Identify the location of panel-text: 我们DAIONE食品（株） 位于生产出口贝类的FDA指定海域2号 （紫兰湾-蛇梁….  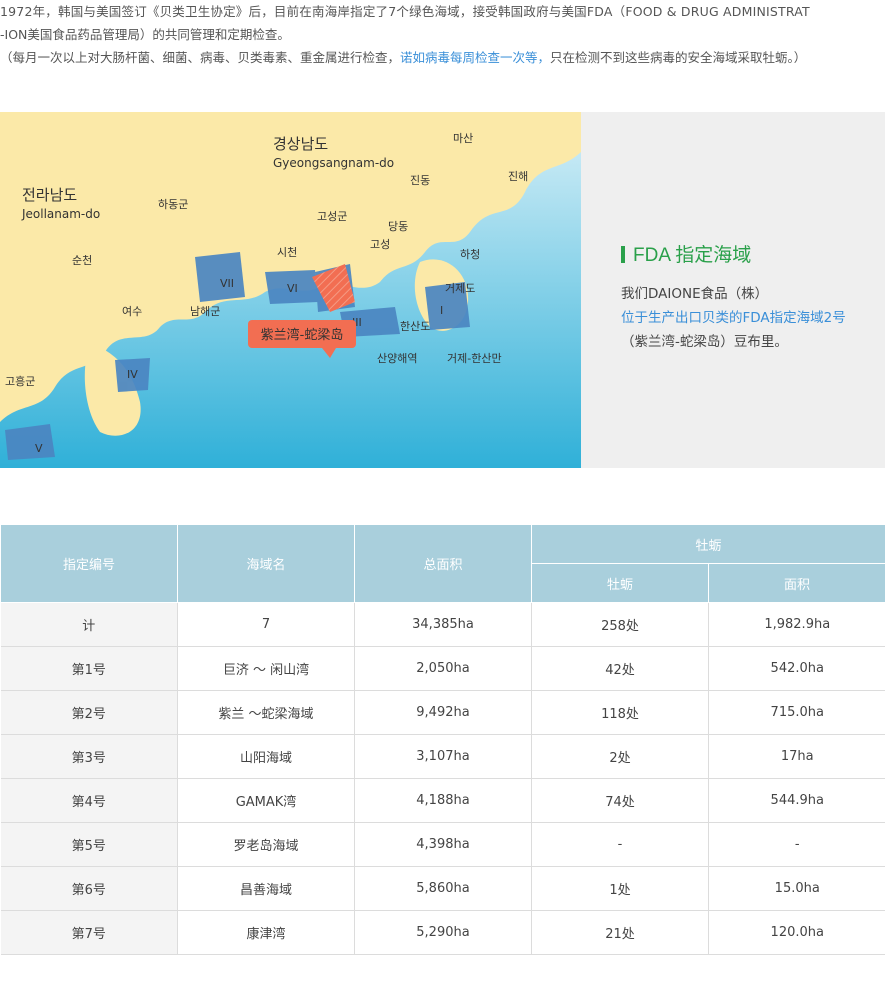
(733, 318).